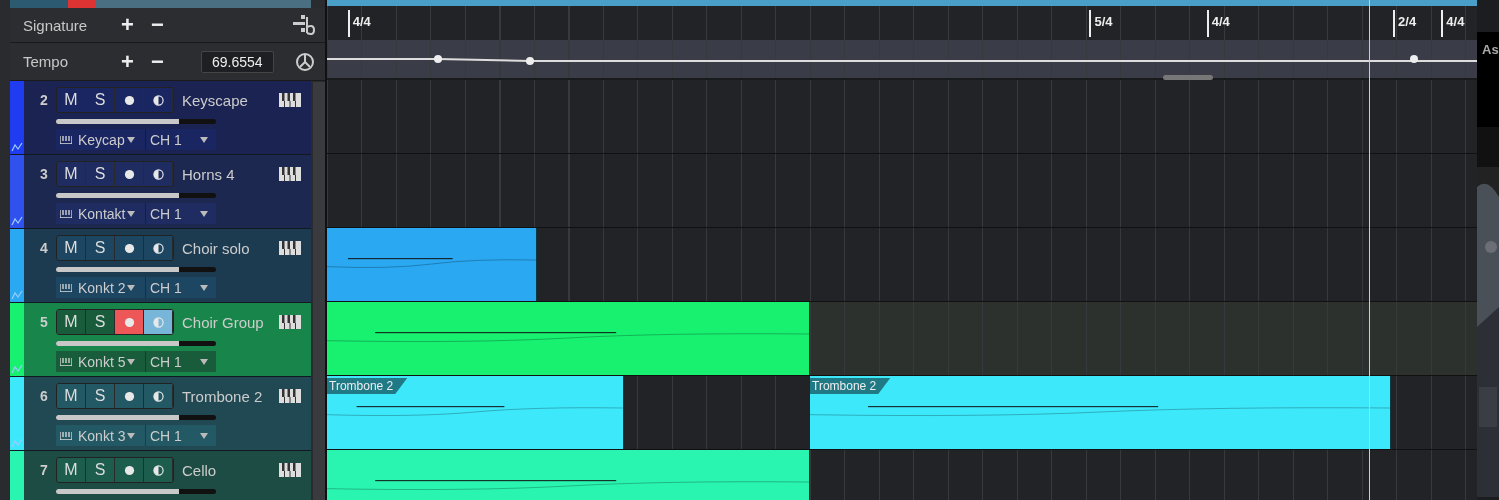 This screenshot has width=1499, height=500. What do you see at coordinates (216, 248) in the screenshot?
I see `track-name: Choir solo` at bounding box center [216, 248].